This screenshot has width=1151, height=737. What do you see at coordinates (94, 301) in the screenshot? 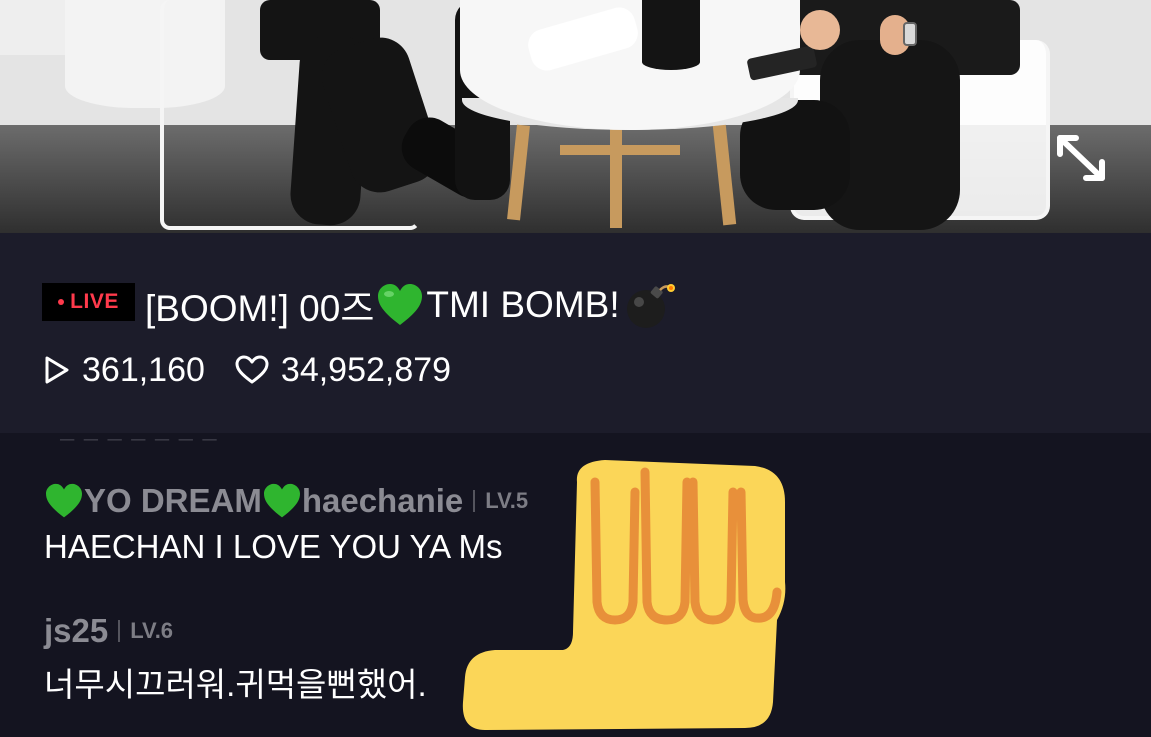
I see `live-label: LIVE` at bounding box center [94, 301].